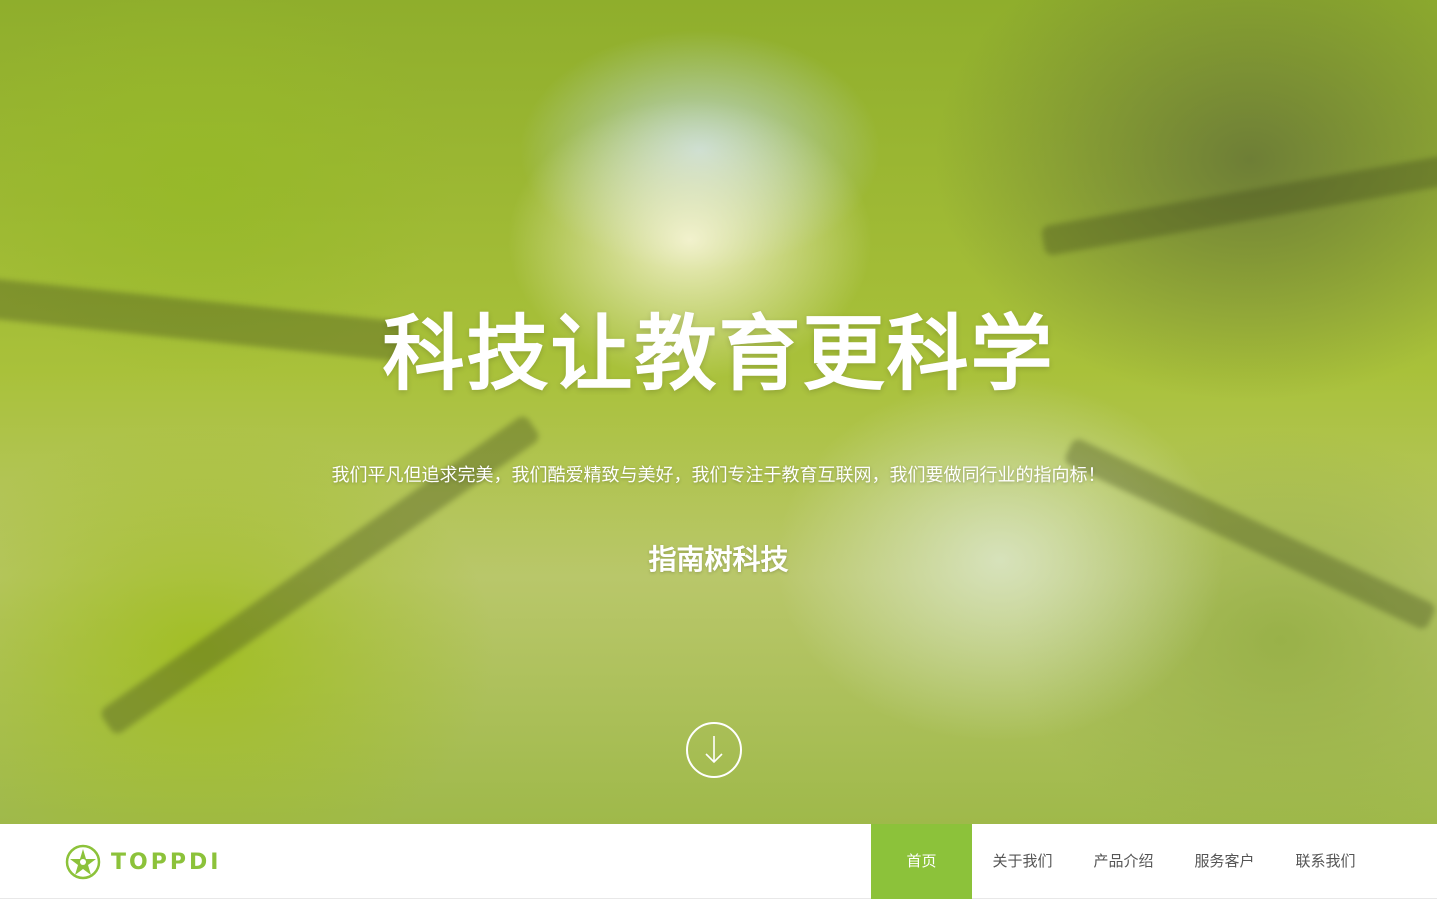 This screenshot has height=899, width=1437. What do you see at coordinates (1224, 861) in the screenshot?
I see `nav-item-clients: 服务客户` at bounding box center [1224, 861].